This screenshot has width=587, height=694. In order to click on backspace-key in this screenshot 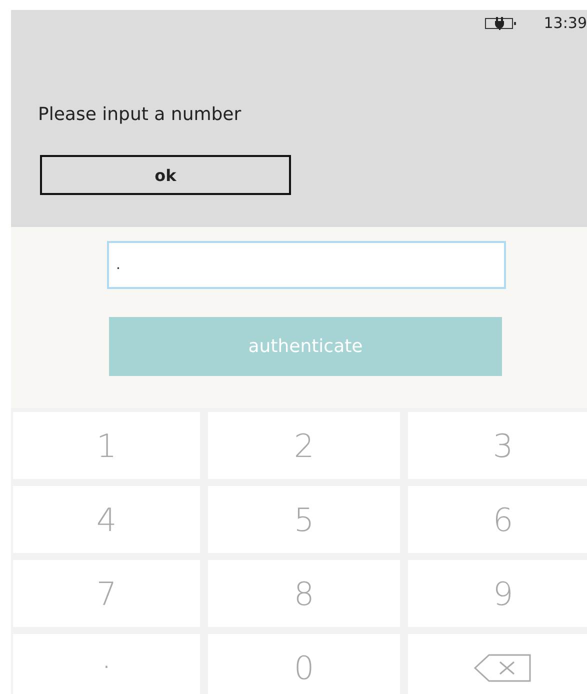, I will do `click(497, 664)`.